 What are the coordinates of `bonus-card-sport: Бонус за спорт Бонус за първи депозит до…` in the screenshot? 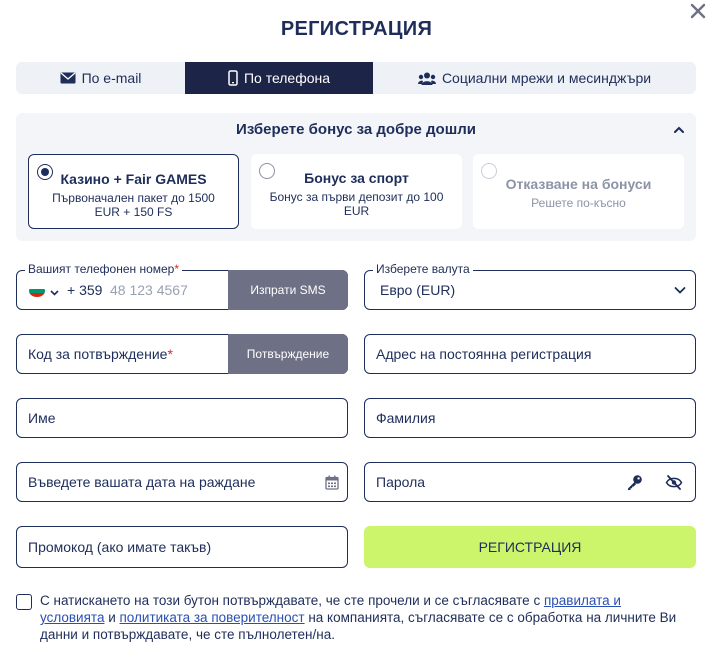 It's located at (356, 191).